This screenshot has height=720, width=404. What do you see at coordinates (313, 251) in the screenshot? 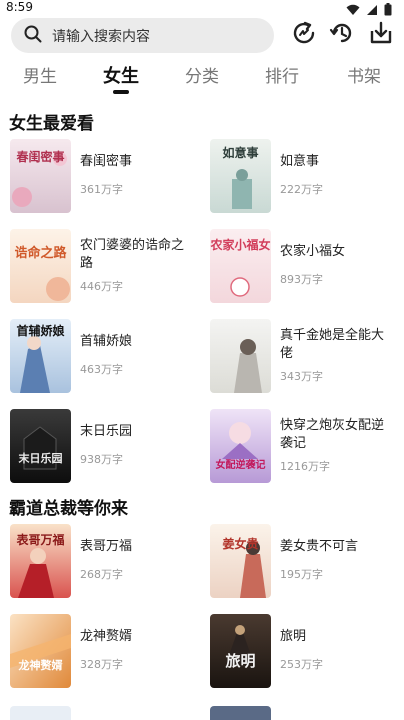
I see `book-title: 农家小福女` at bounding box center [313, 251].